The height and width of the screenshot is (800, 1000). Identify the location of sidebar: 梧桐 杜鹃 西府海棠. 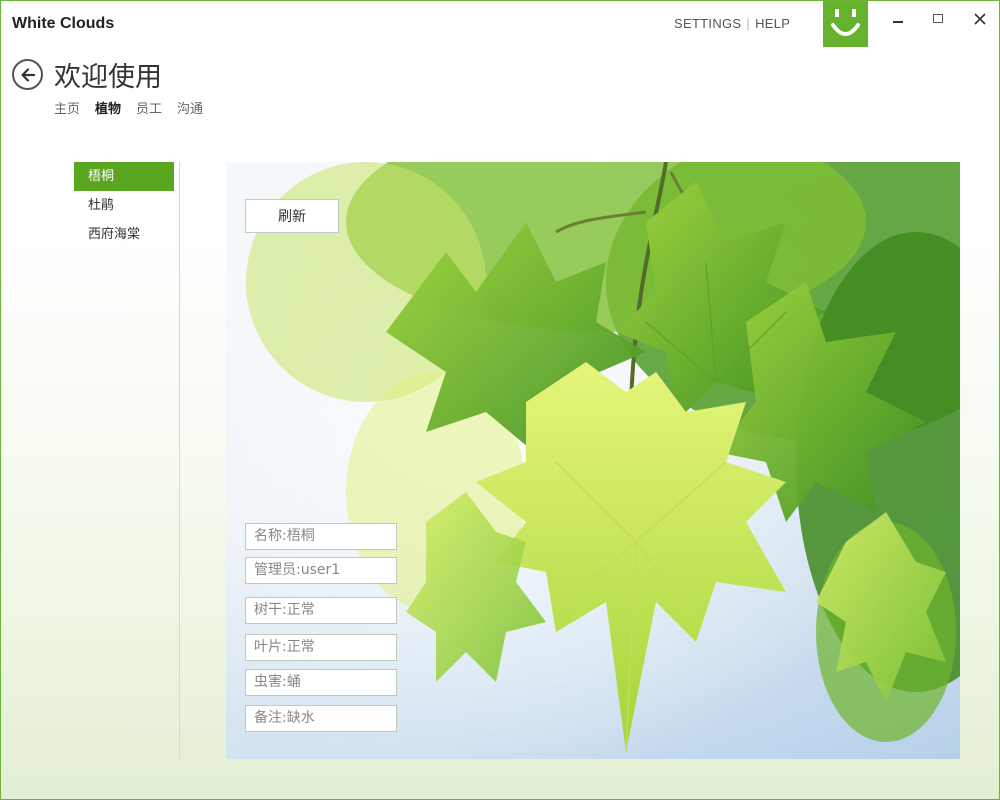
(124, 205).